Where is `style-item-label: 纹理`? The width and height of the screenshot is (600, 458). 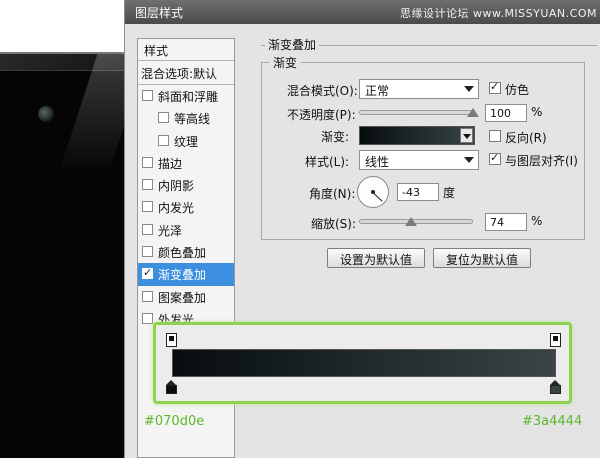
style-item-label: 纹理 is located at coordinates (186, 141).